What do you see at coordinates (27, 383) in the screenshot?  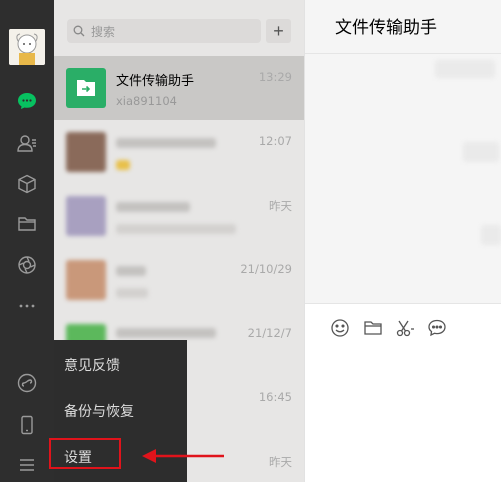 I see `miniprogram-icon` at bounding box center [27, 383].